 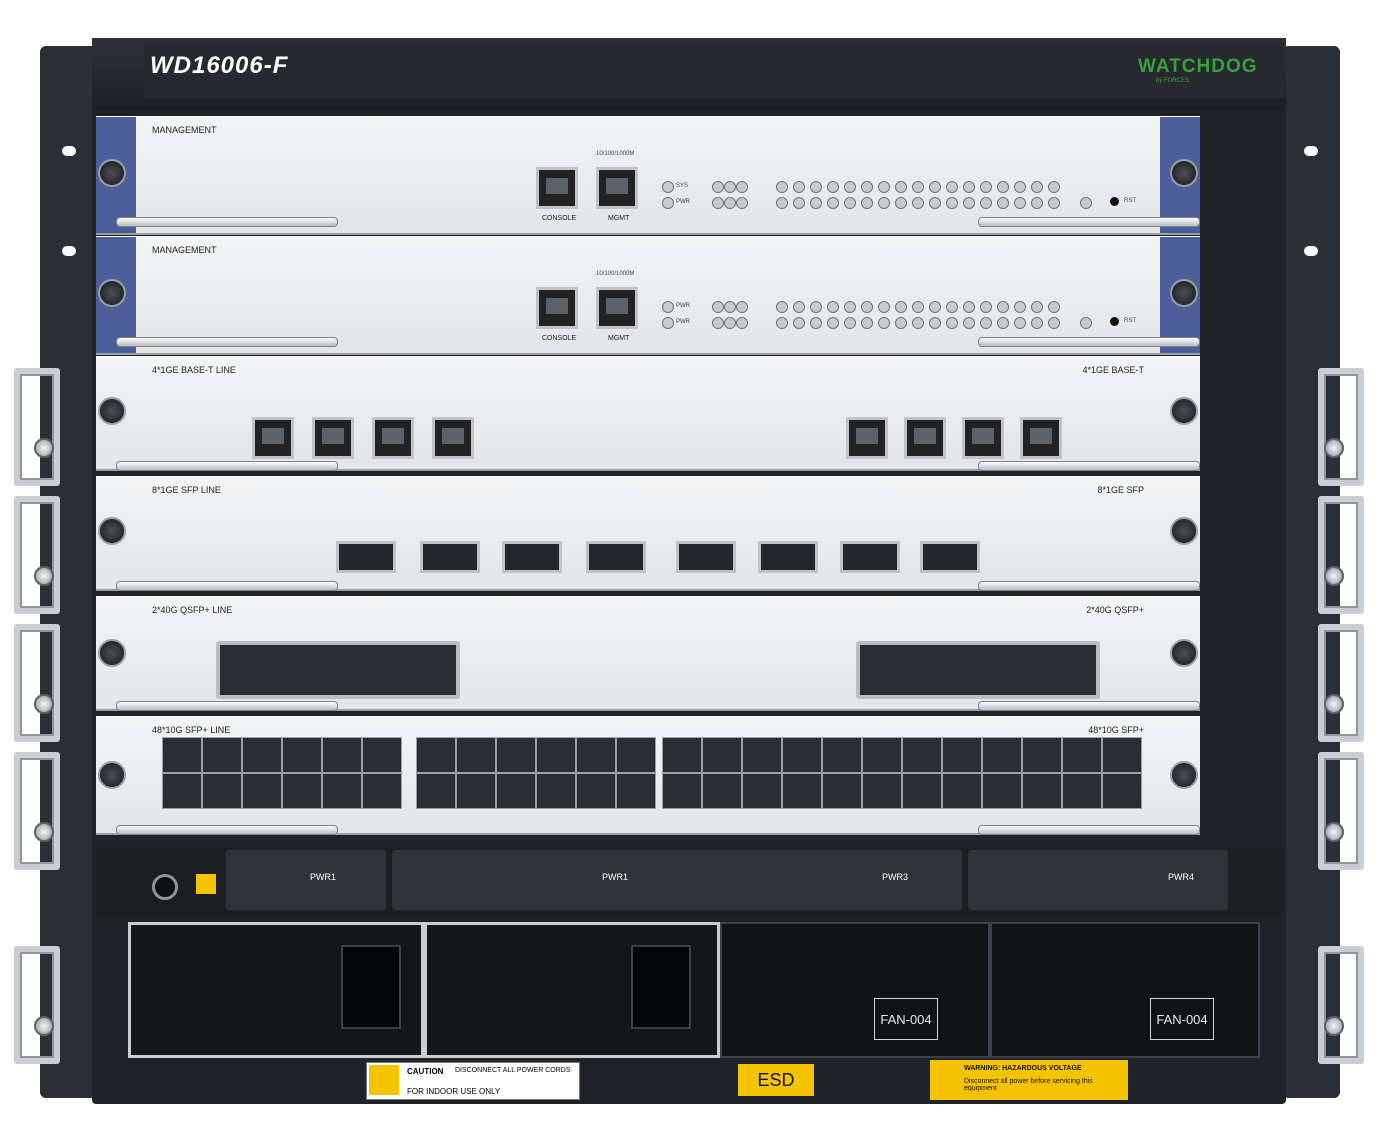 What do you see at coordinates (1125, 990) in the screenshot?
I see `fan-tray-2: FAN-004` at bounding box center [1125, 990].